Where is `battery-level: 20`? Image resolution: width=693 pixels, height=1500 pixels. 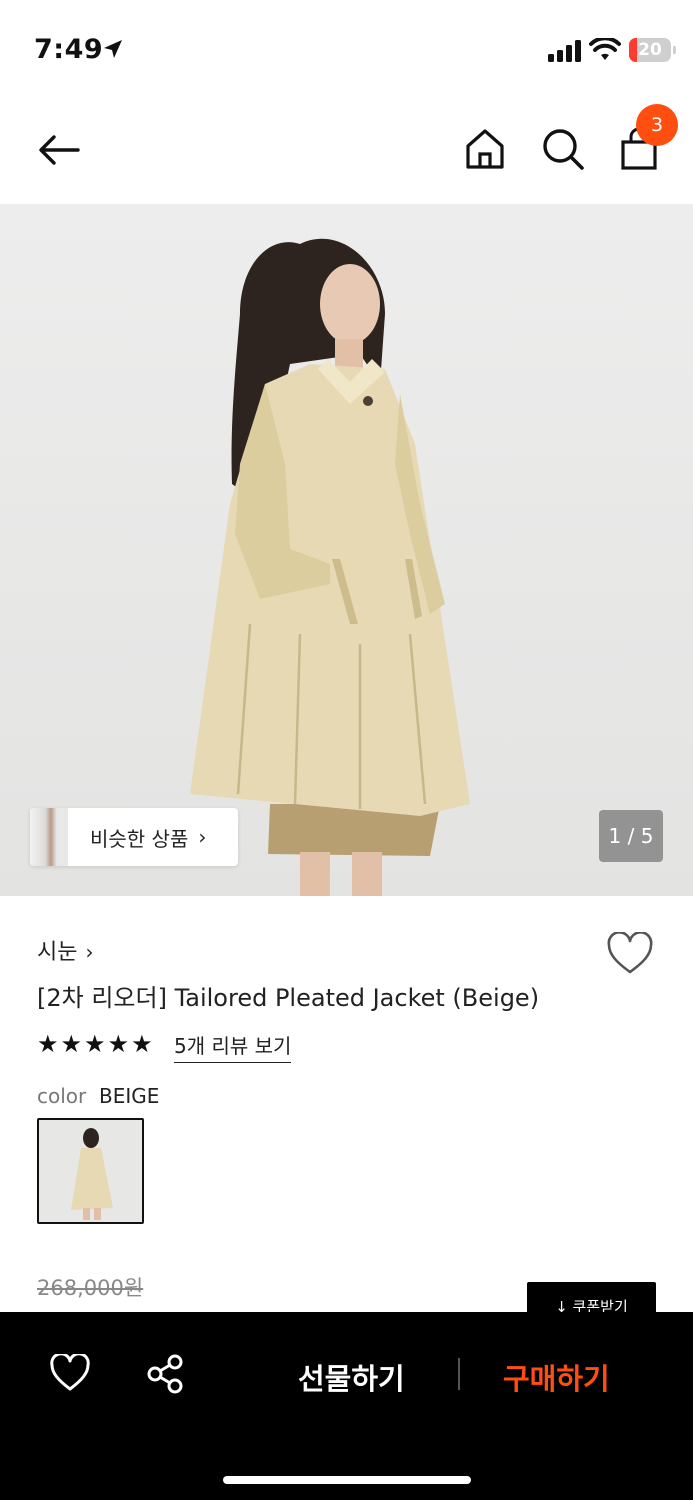 battery-level: 20 is located at coordinates (650, 50).